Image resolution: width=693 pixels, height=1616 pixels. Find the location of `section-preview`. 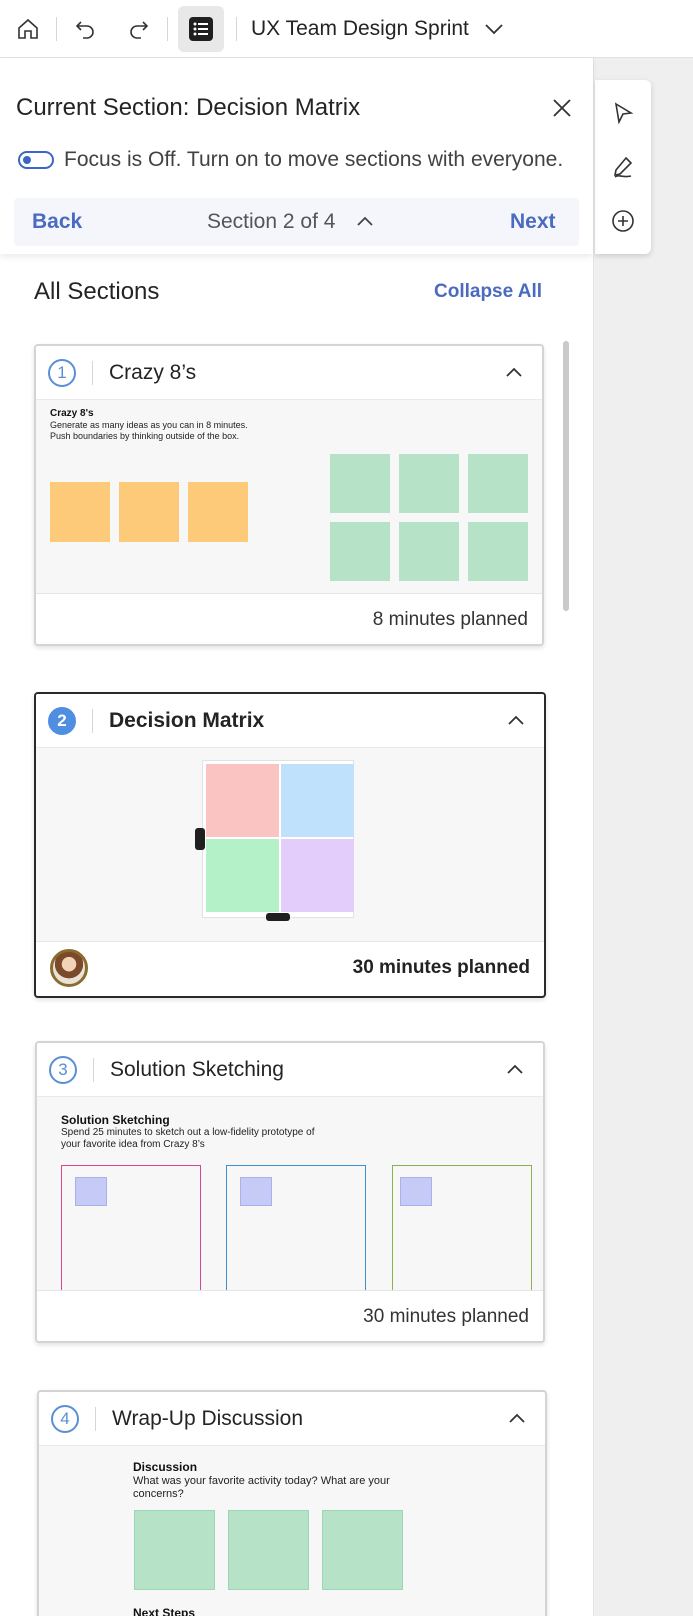

section-preview is located at coordinates (290, 845).